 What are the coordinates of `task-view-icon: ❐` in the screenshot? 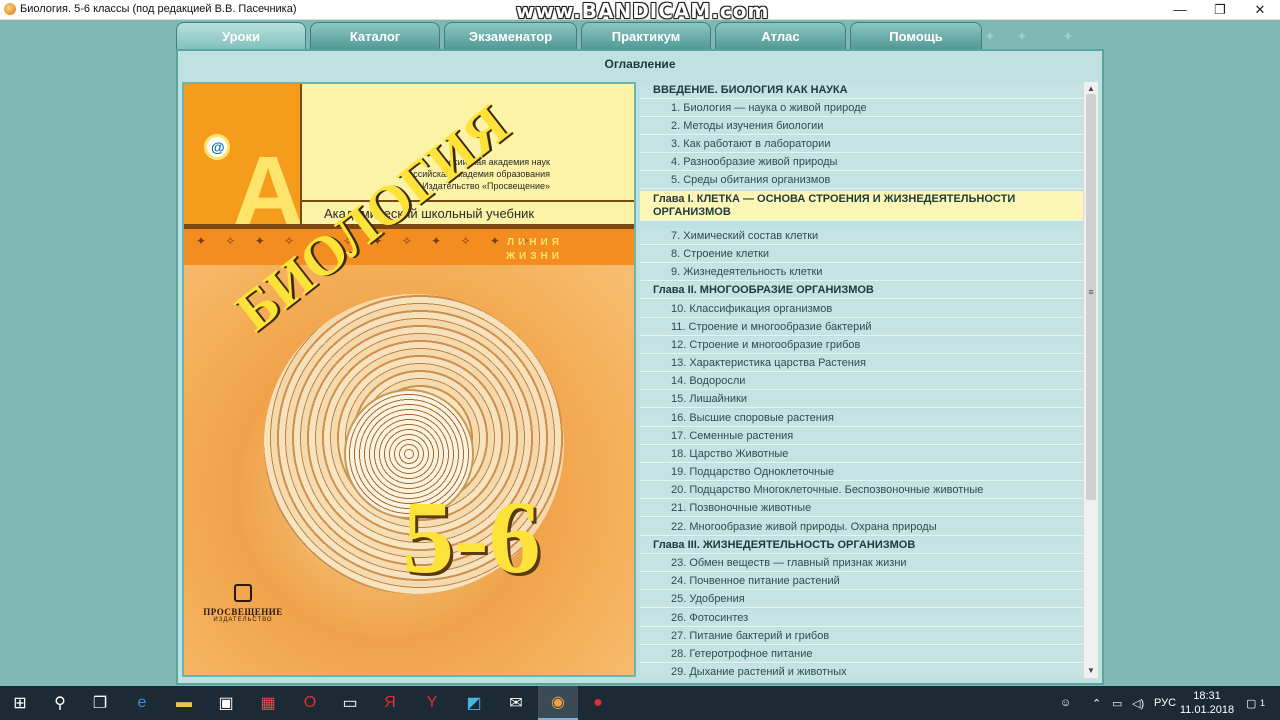 It's located at (100, 703).